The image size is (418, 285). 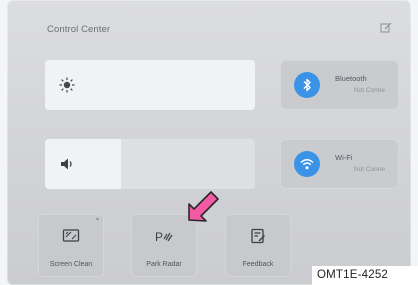 I want to click on screen-clean-button: ▾ Screen Clean, so click(x=71, y=245).